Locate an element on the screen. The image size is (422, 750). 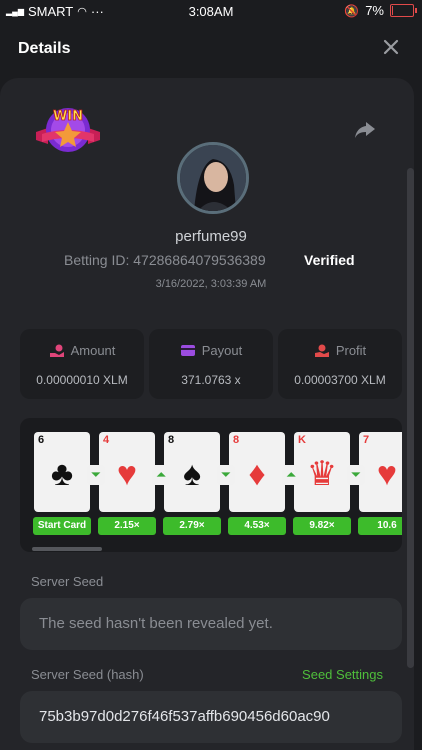
card-suit-icon: ♦ is located at coordinates (257, 474).